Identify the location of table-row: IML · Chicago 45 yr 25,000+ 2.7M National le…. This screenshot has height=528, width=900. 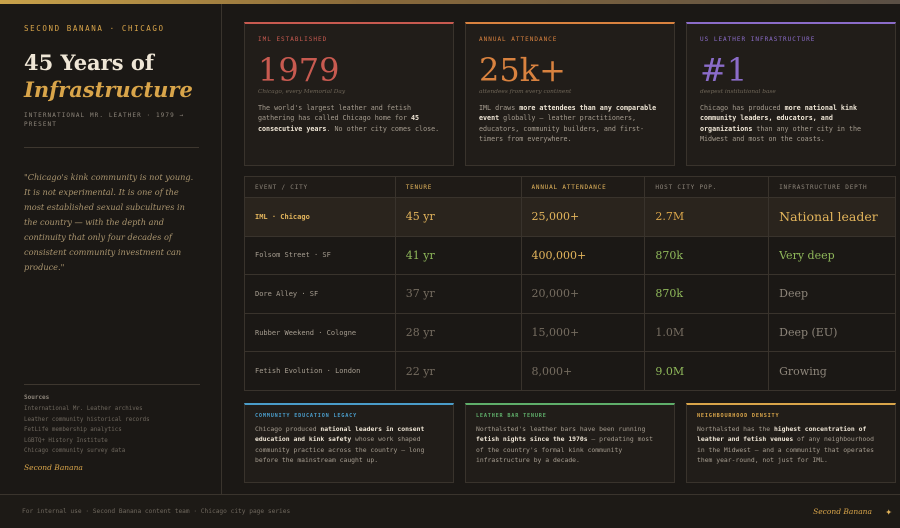
(570, 217).